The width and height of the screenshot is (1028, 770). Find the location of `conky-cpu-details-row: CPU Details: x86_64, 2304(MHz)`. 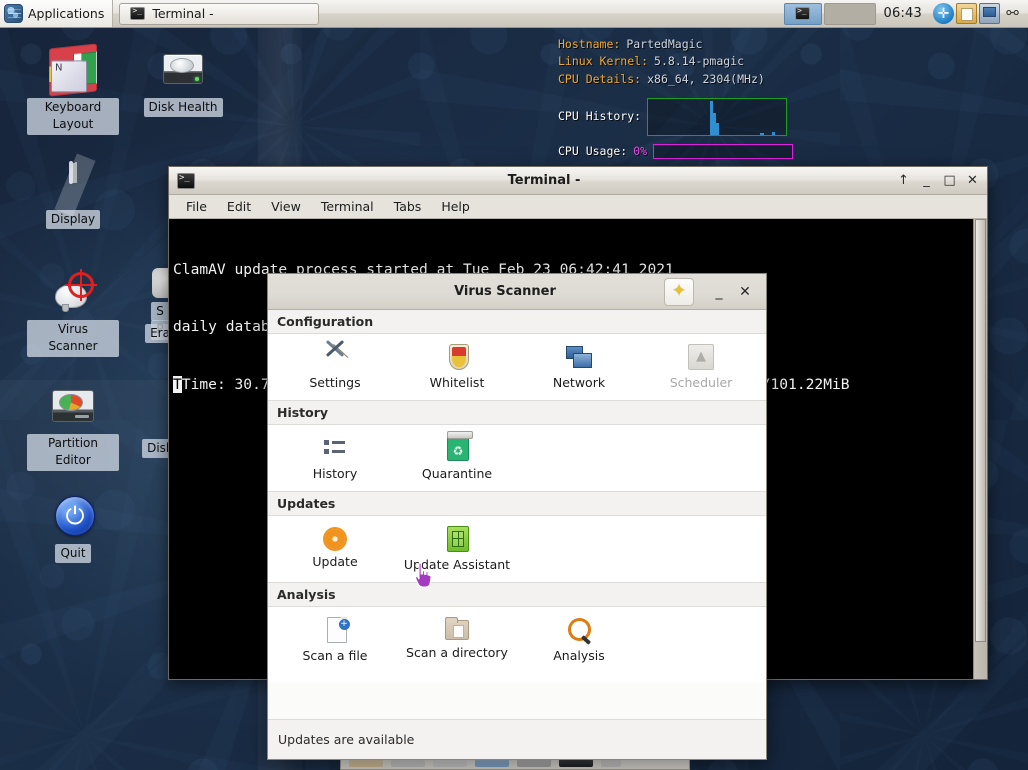

conky-cpu-details-row: CPU Details: x86_64, 2304(MHz) is located at coordinates (678, 79).